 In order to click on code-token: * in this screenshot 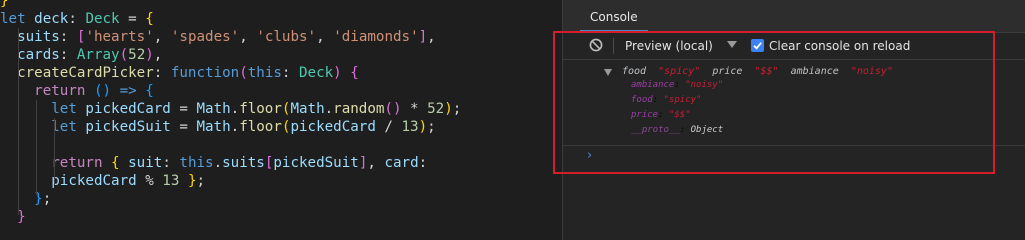, I will do `click(414, 109)`.